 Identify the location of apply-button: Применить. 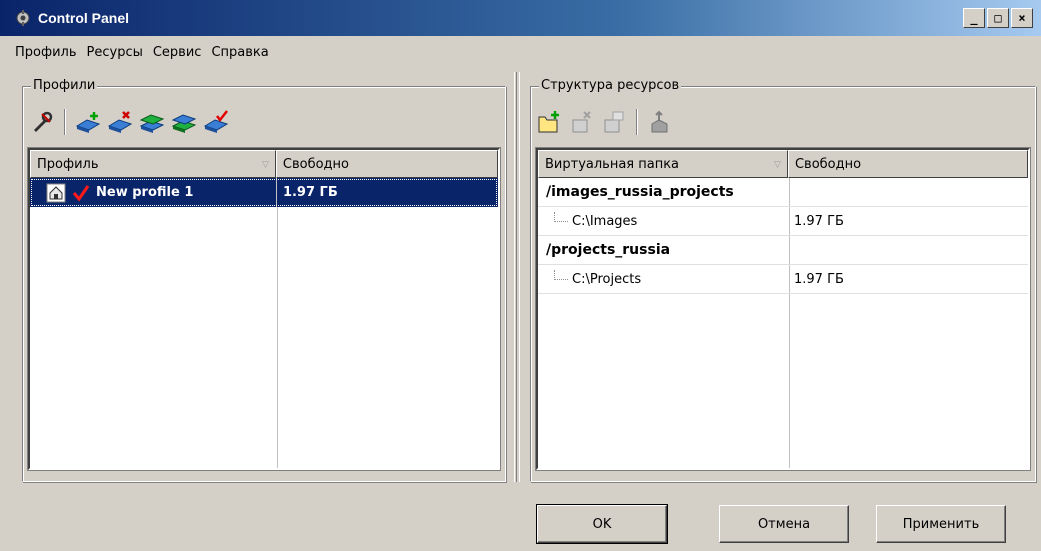
(941, 524).